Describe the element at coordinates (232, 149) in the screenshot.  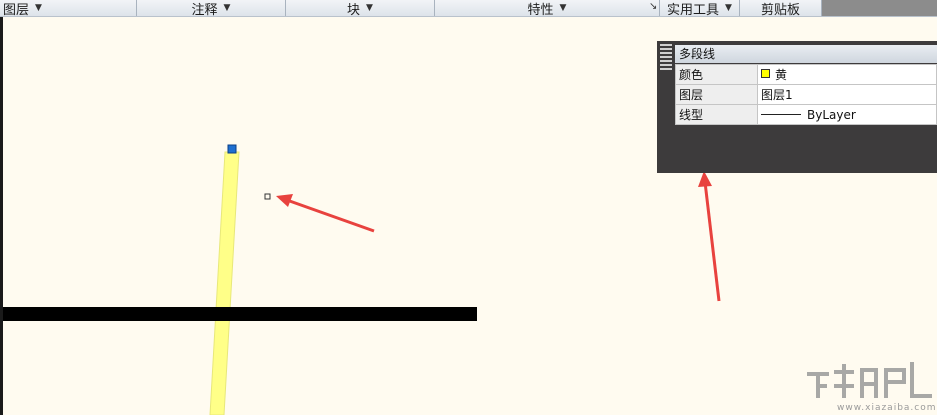
I see `polyline-grip` at that location.